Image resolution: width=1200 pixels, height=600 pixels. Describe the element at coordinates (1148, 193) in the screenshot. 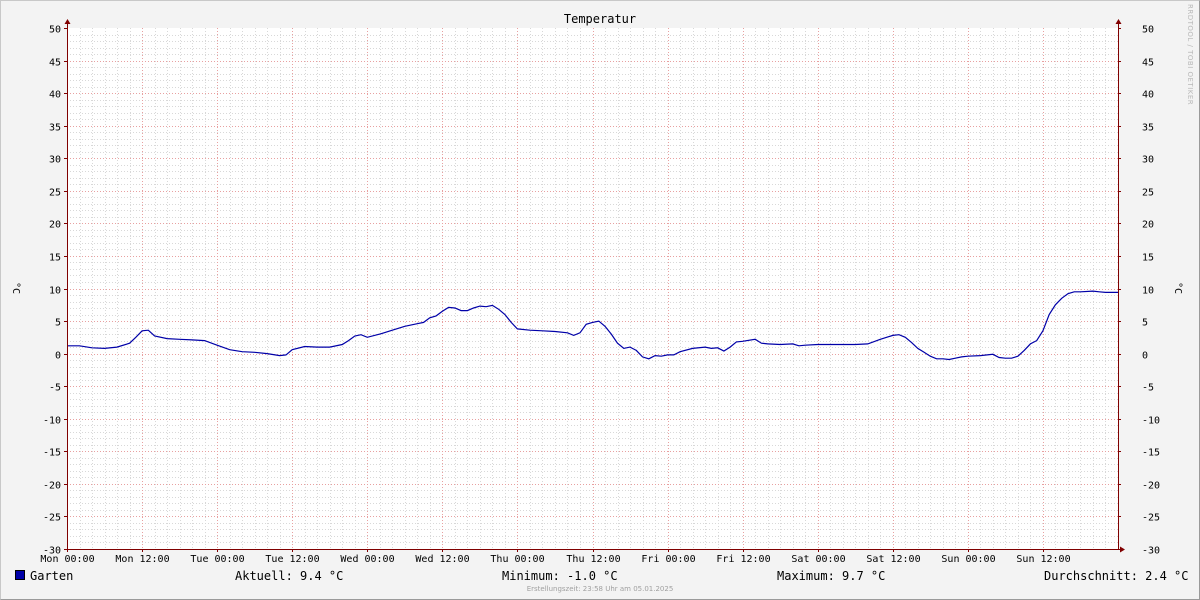

I see `y-tick-label-right: 25` at that location.